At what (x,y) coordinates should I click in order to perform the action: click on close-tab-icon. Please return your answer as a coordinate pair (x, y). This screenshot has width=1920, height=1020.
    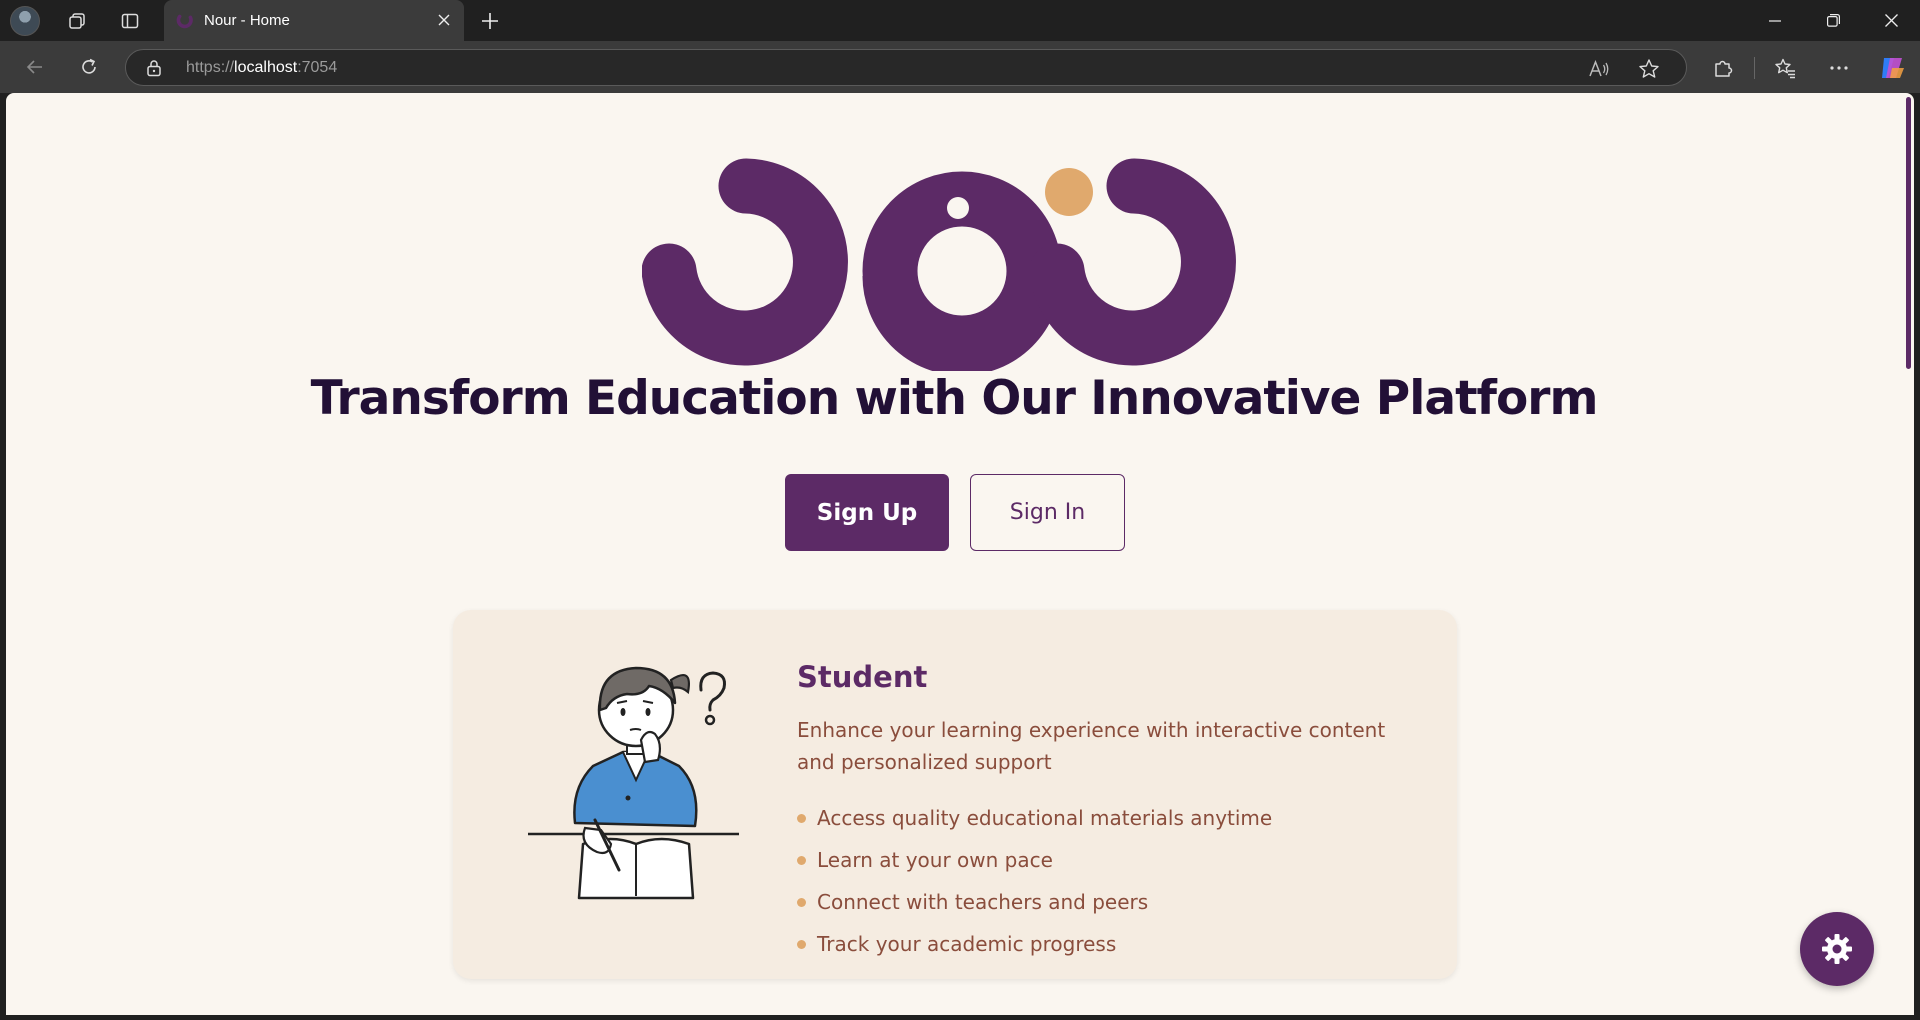
    Looking at the image, I should click on (444, 20).